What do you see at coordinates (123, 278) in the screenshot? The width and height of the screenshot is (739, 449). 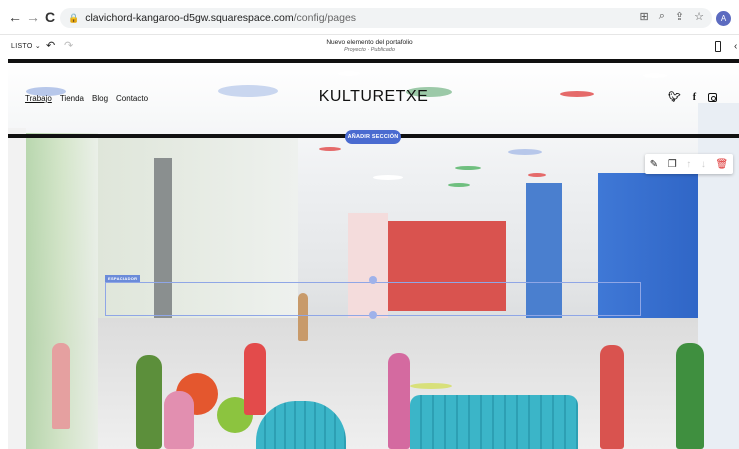 I see `spacer-label: ESPACIADOR` at bounding box center [123, 278].